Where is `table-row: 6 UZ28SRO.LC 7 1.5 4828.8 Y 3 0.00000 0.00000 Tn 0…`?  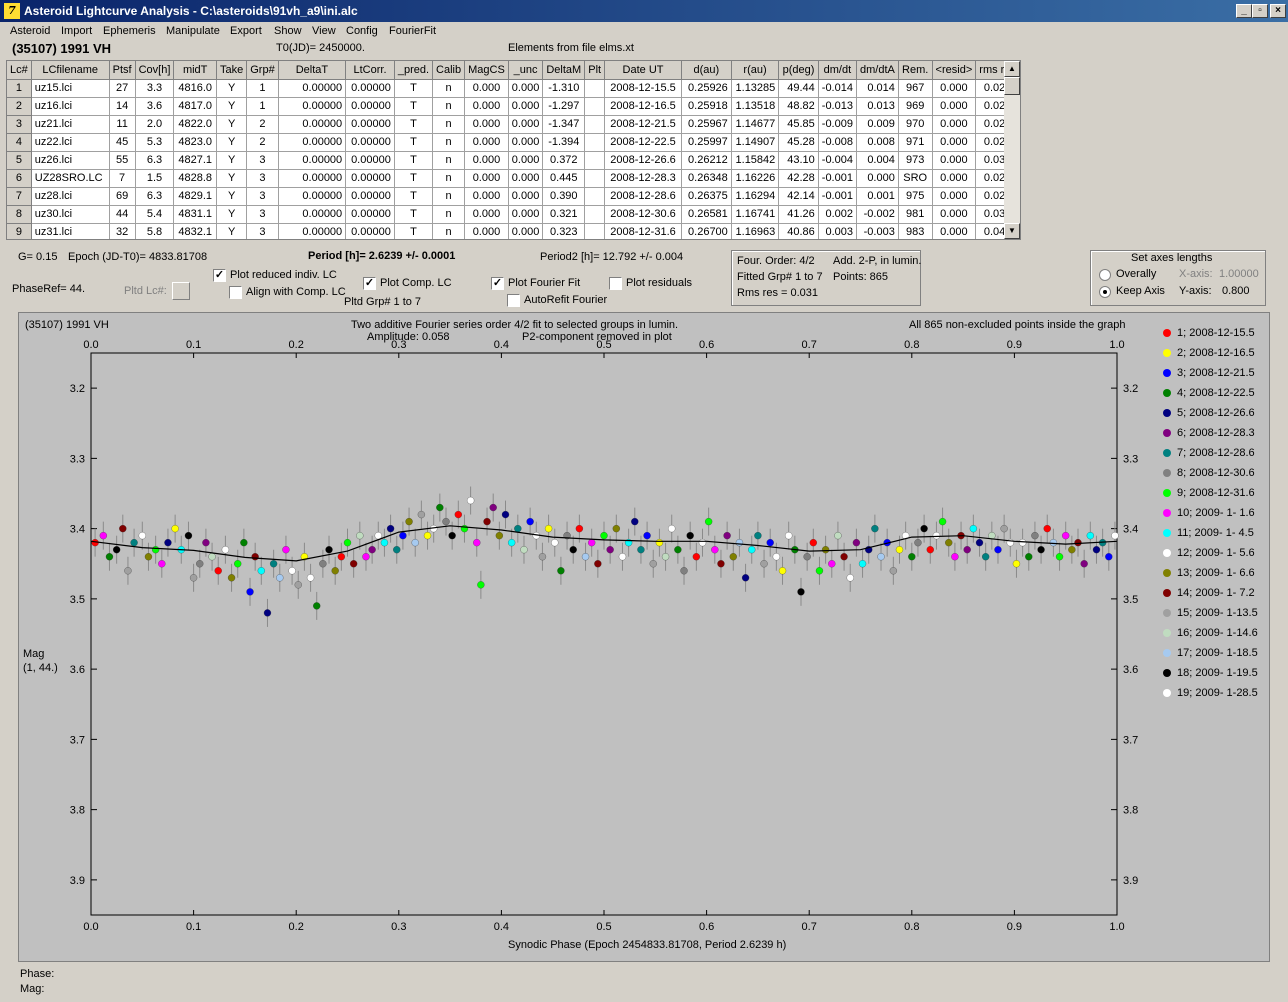
table-row: 6 UZ28SRO.LC 7 1.5 4828.8 Y 3 0.00000 0.00000 Tn 0… is located at coordinates (513, 178).